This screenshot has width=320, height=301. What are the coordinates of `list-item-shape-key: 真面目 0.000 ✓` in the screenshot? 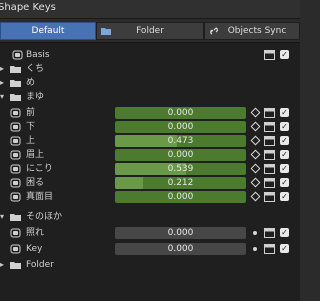 It's located at (150, 197).